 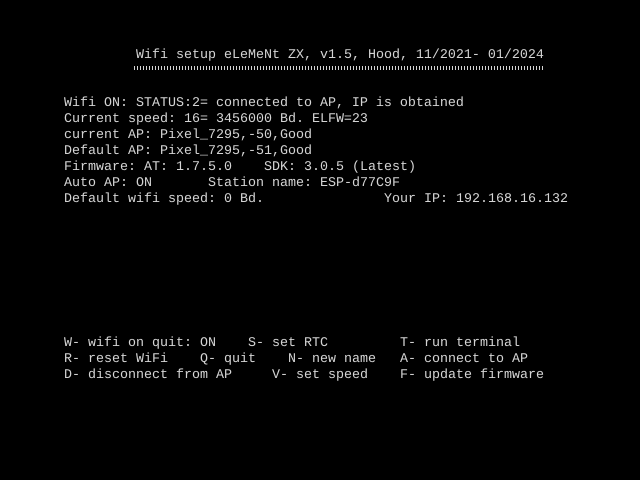 What do you see at coordinates (164, 200) in the screenshot?
I see `status-text: Default wifi speed: 0 Bd.` at bounding box center [164, 200].